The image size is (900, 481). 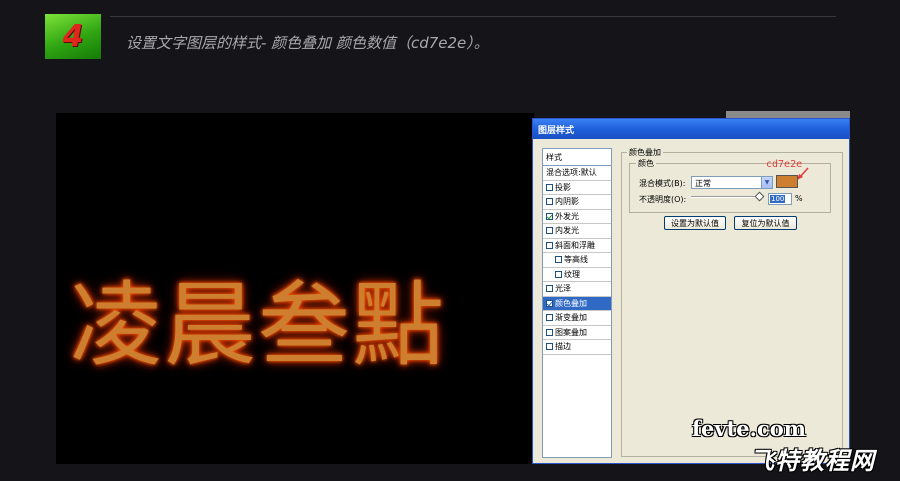 What do you see at coordinates (645, 152) in the screenshot?
I see `color-overlay-title: 颜色叠加` at bounding box center [645, 152].